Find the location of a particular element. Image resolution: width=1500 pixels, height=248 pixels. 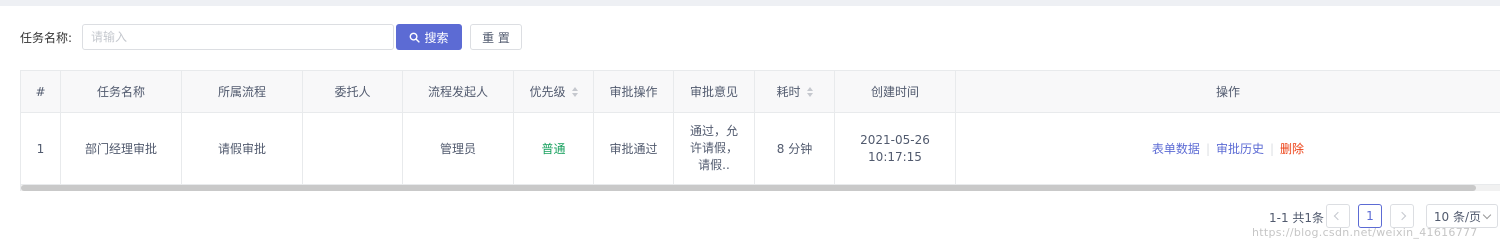

watermark: https://blog.csdn.net/weixin_41616777 is located at coordinates (1365, 232).